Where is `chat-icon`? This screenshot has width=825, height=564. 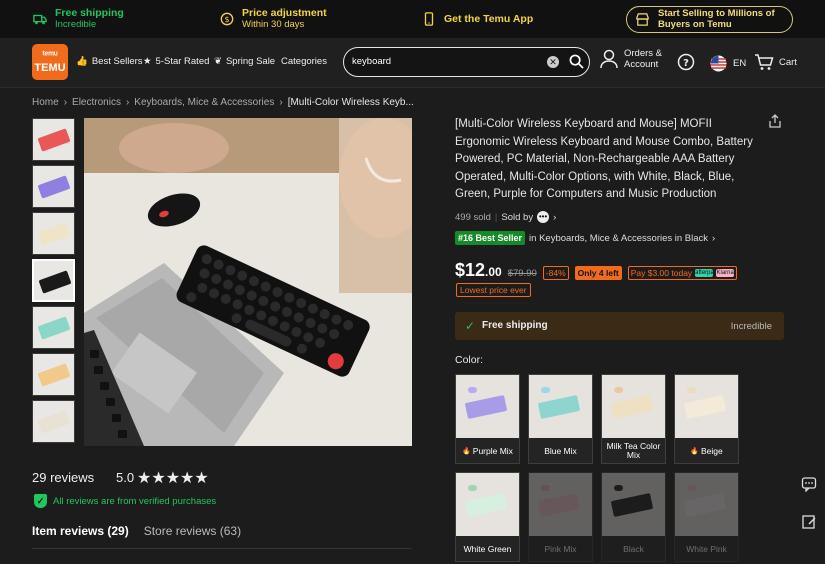
chat-icon is located at coordinates (809, 484).